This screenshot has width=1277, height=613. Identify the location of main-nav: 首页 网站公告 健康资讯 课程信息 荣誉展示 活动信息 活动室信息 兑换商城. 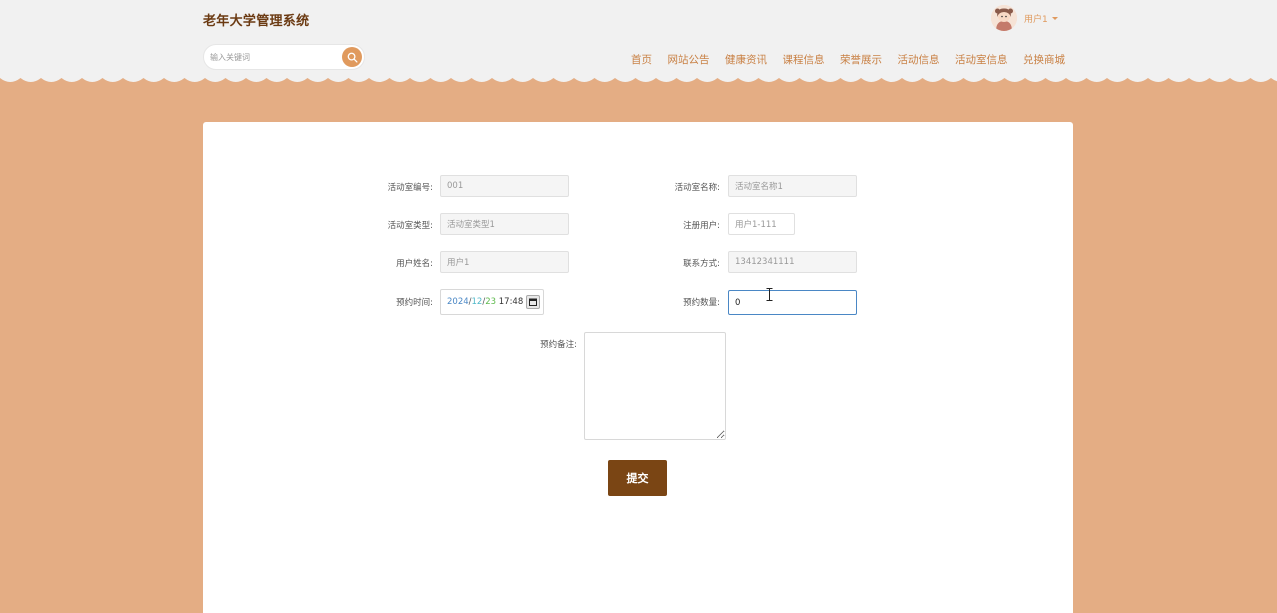
(840, 59).